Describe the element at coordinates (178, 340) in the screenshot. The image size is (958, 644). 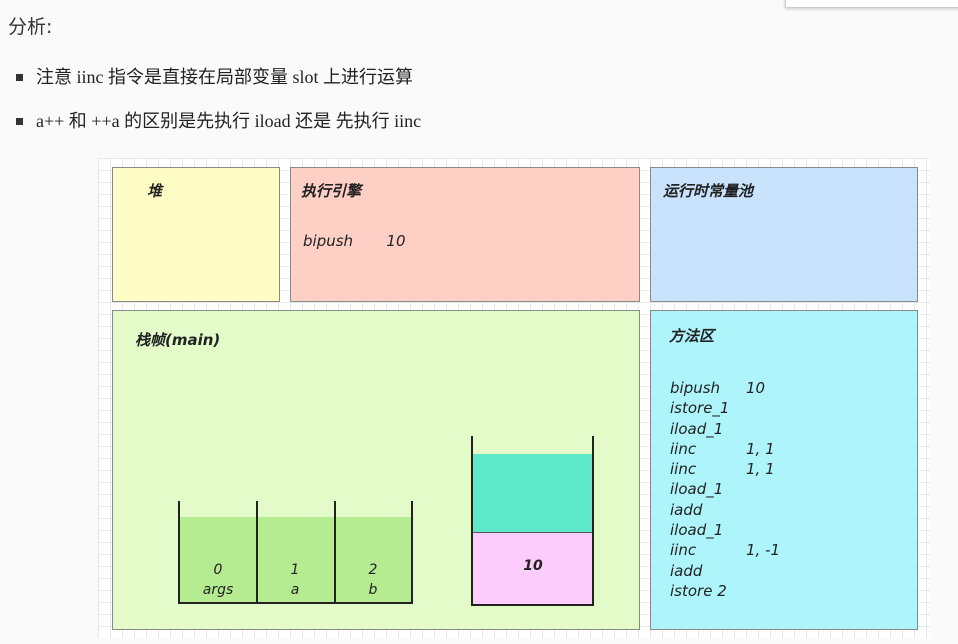
I see `stack-frame-title: 栈帧(main)` at that location.